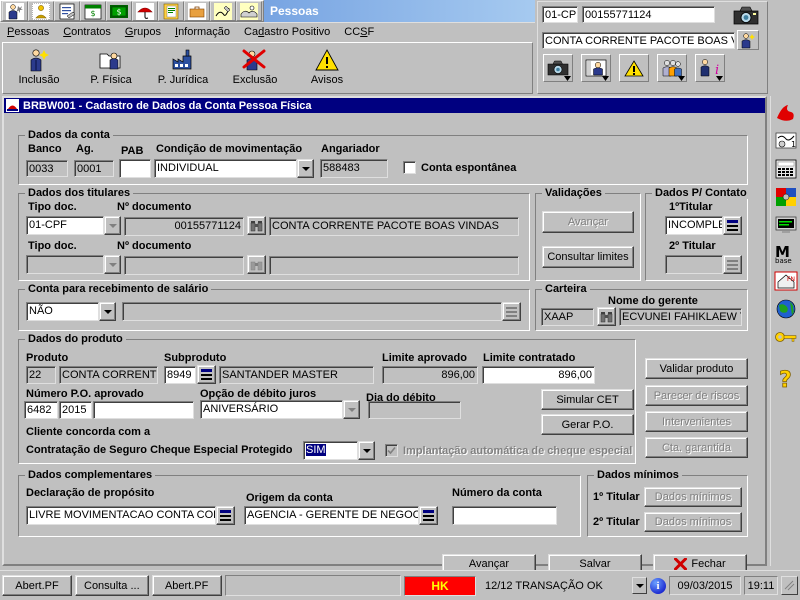 This screenshot has height=600, width=800. Describe the element at coordinates (693, 497) in the screenshot. I see `dados-minimos-titular-1-button: Dados mínimos` at that location.